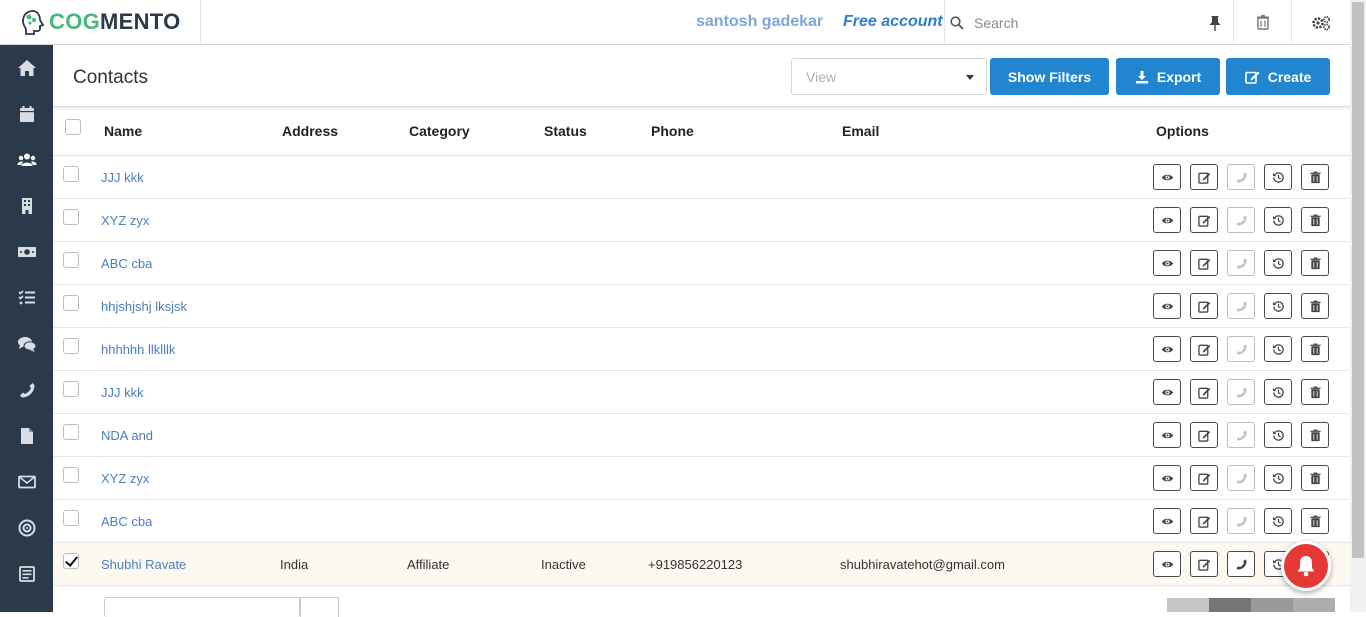 The image size is (1366, 617). Describe the element at coordinates (1314, 605) in the screenshot. I see `pagination-last` at that location.